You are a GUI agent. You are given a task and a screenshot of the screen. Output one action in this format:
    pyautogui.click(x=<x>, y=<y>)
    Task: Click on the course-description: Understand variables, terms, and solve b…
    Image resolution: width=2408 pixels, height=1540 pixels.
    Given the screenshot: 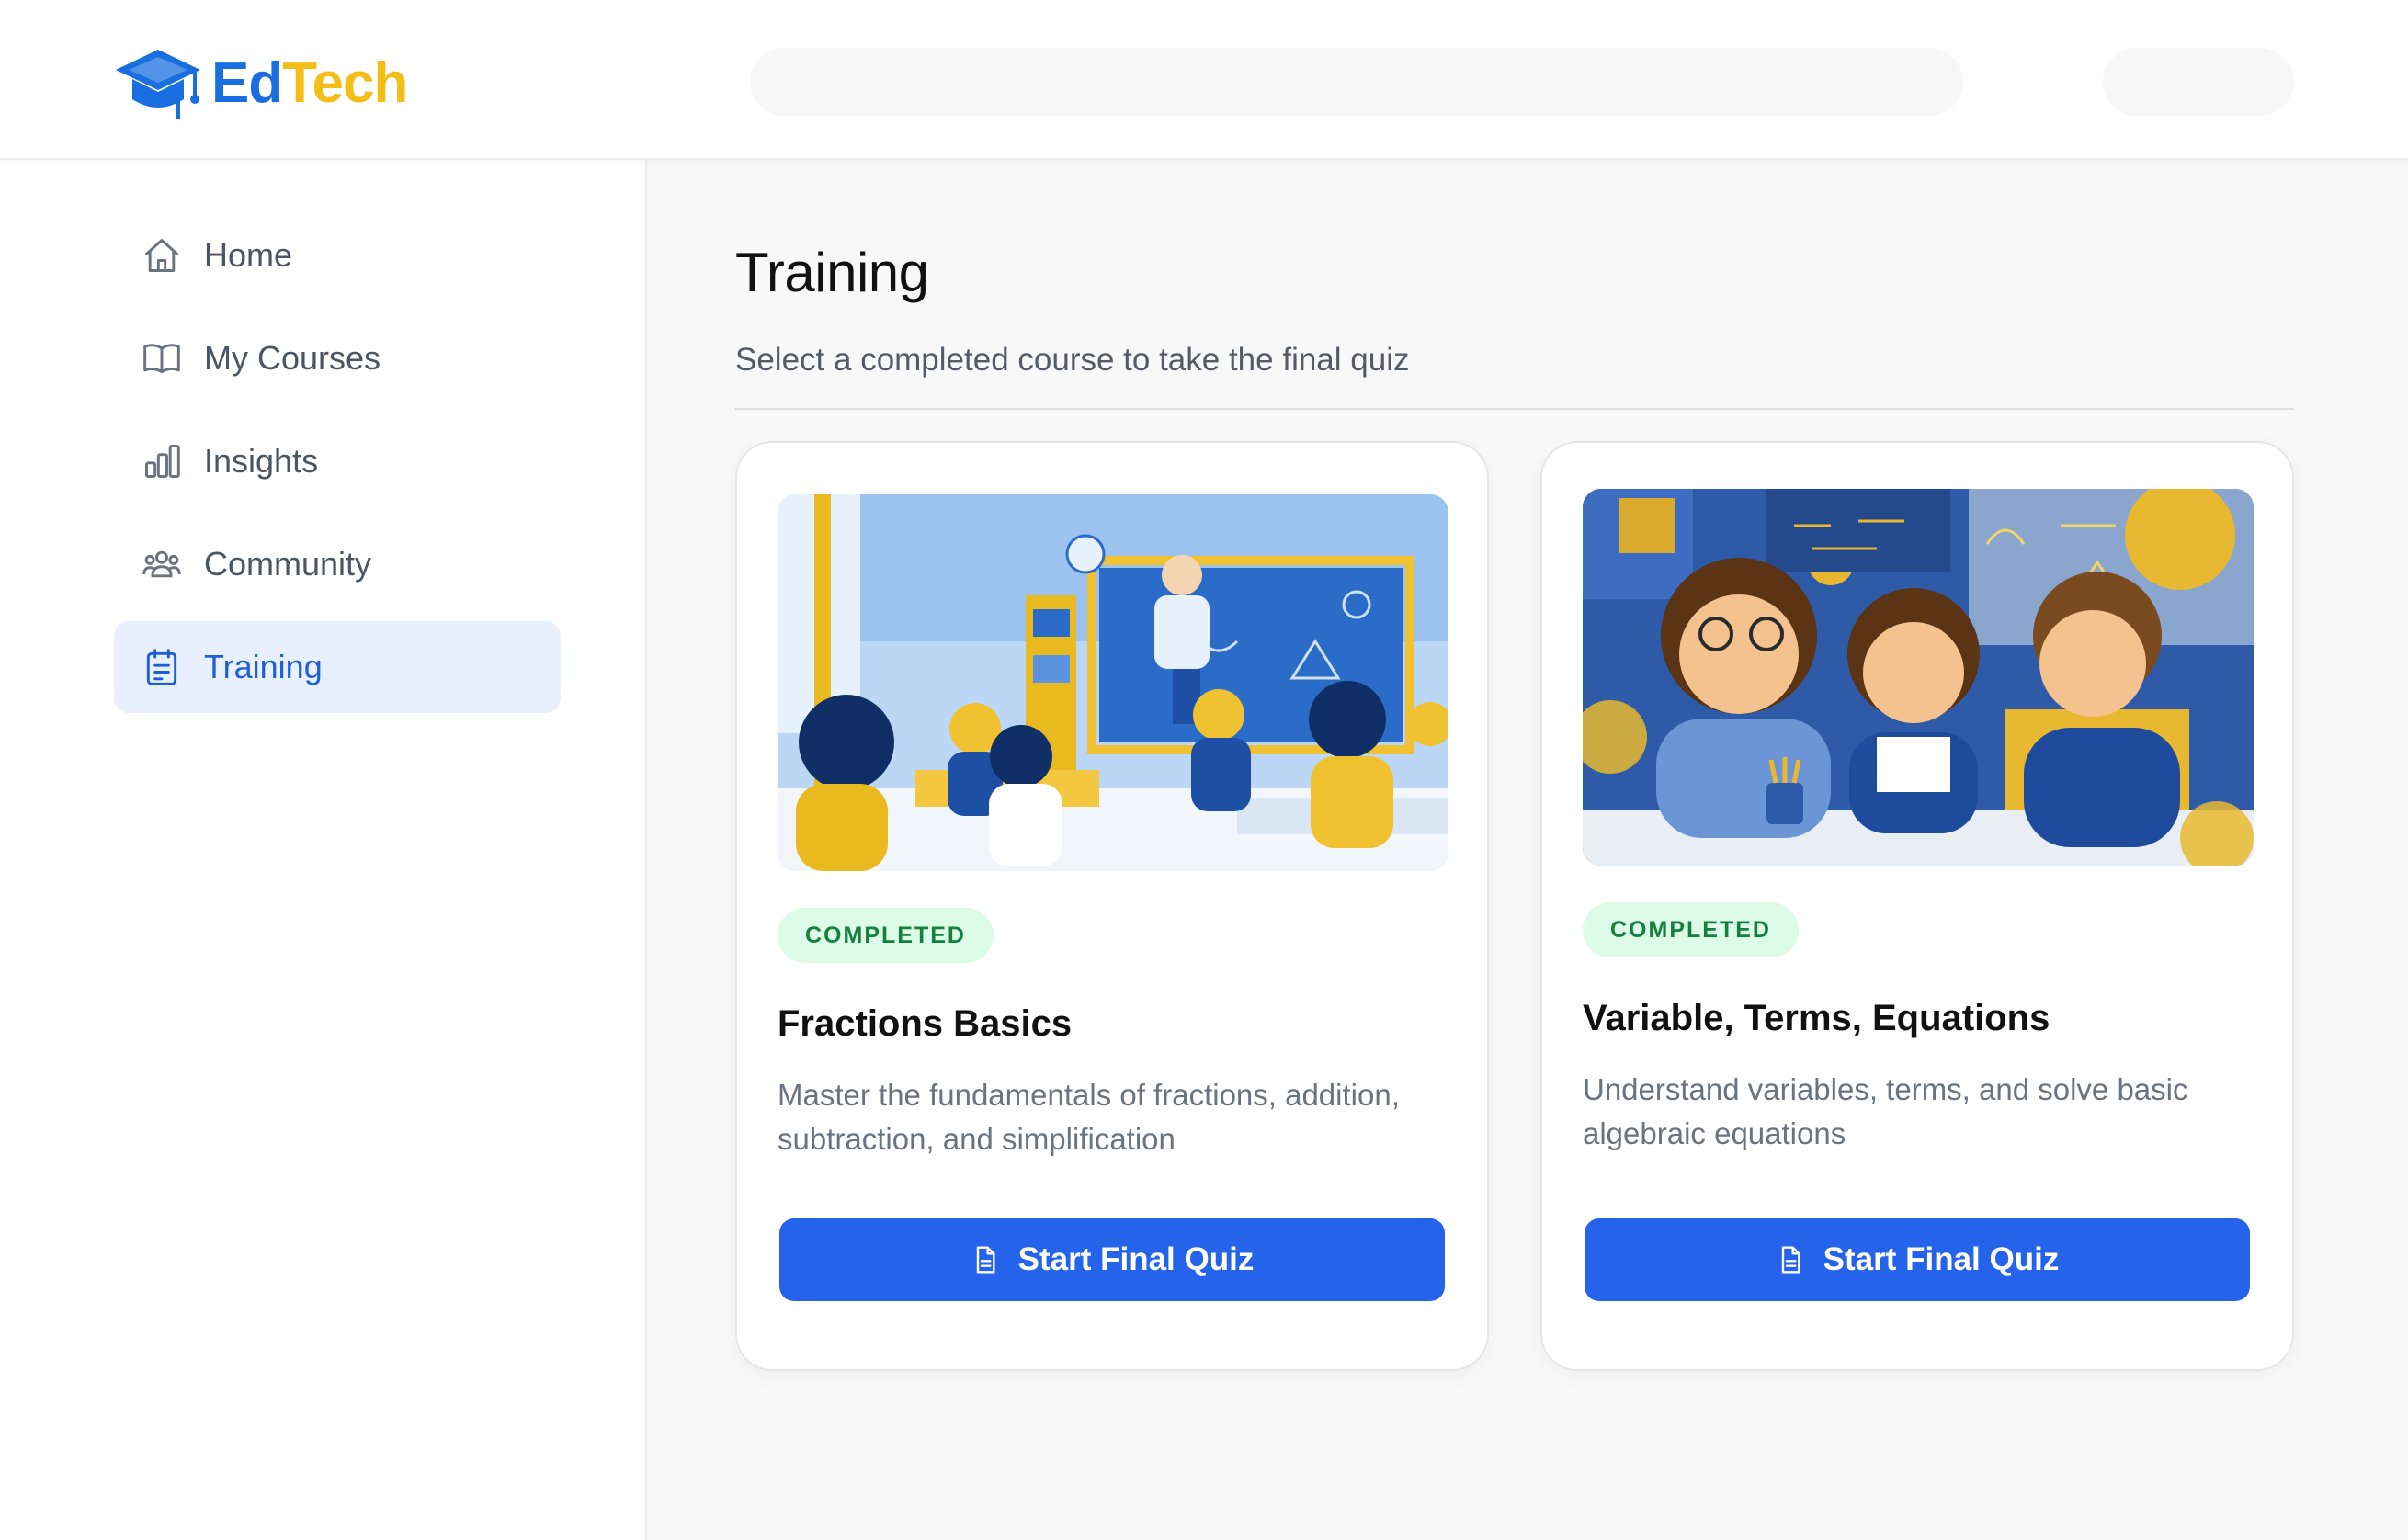 What is the action you would take?
    pyautogui.click(x=1885, y=1111)
    